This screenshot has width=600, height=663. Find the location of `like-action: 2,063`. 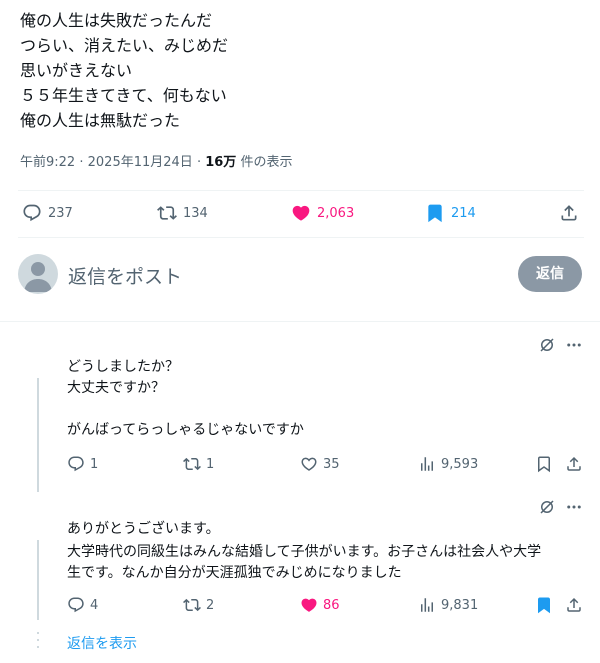

like-action: 2,063 is located at coordinates (322, 213).